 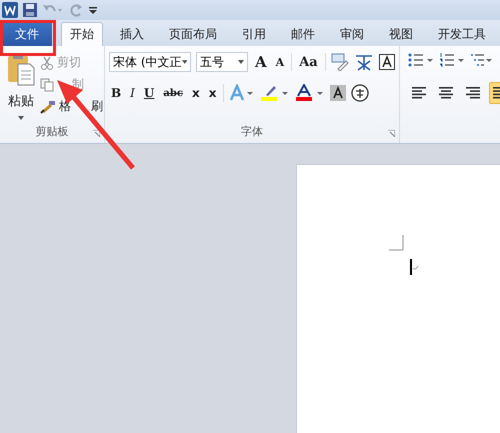 I want to click on font-color-icon, so click(x=310, y=93).